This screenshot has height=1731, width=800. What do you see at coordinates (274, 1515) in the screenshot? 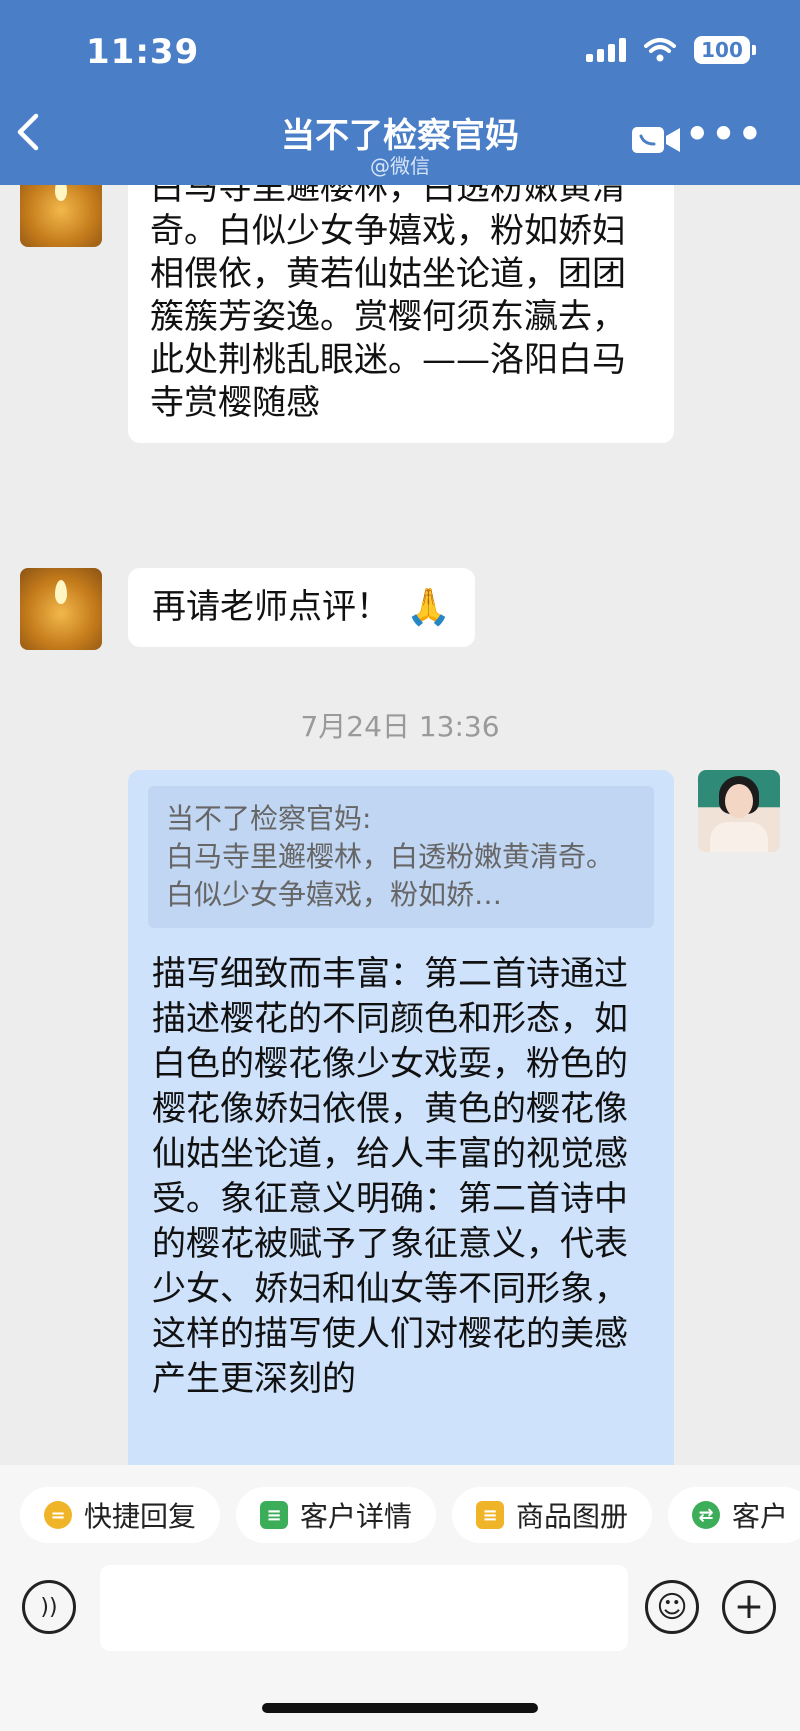
I see `customer-icon: ≡` at bounding box center [274, 1515].